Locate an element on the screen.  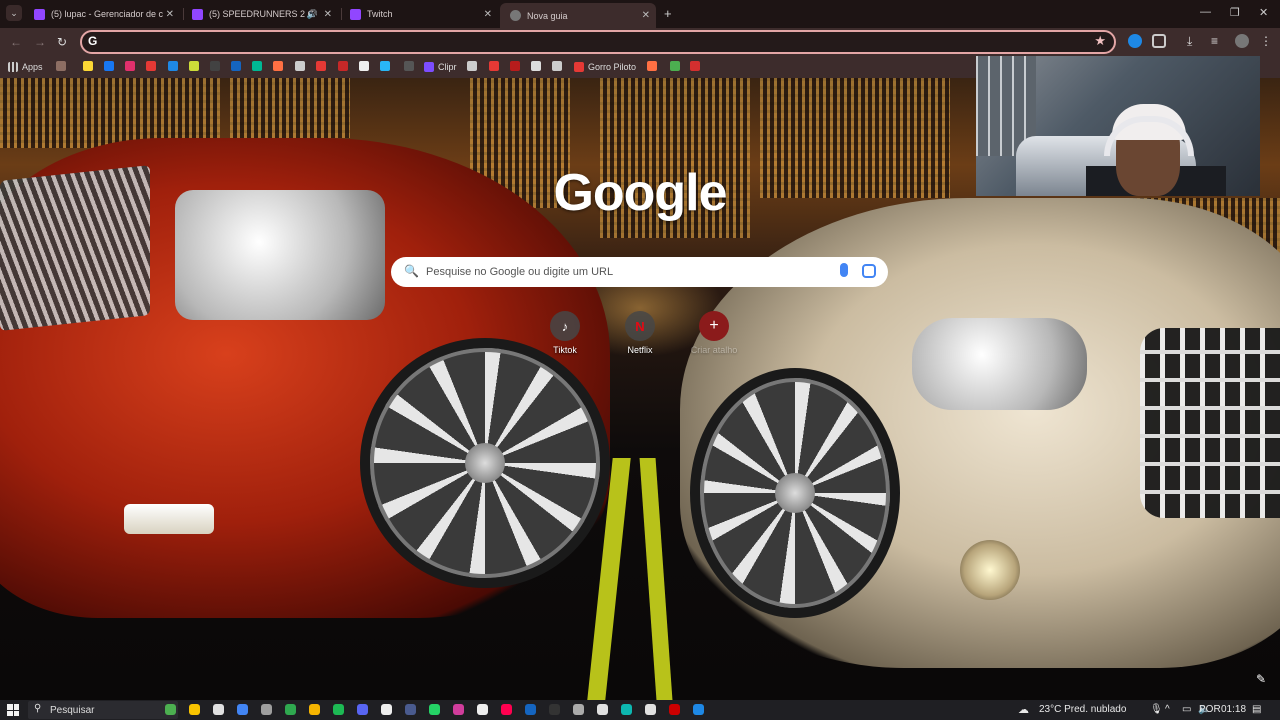
language-indicator: POR is located at coordinates (1210, 709).